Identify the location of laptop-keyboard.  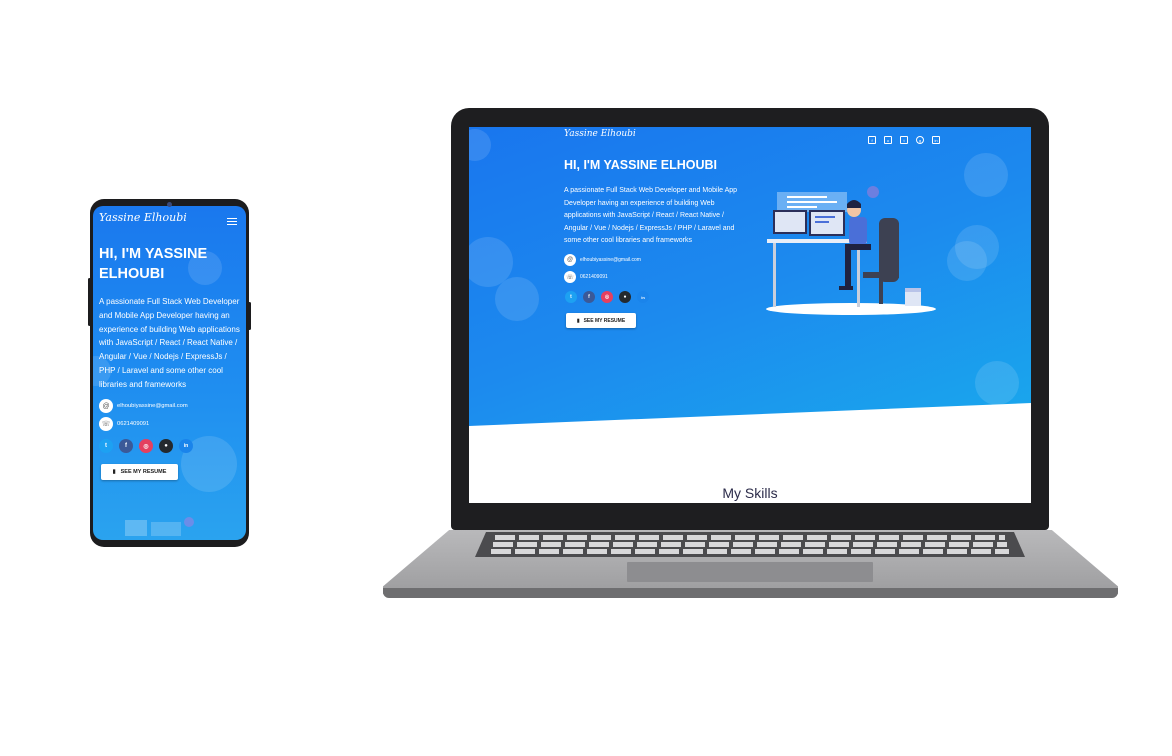
(750, 544).